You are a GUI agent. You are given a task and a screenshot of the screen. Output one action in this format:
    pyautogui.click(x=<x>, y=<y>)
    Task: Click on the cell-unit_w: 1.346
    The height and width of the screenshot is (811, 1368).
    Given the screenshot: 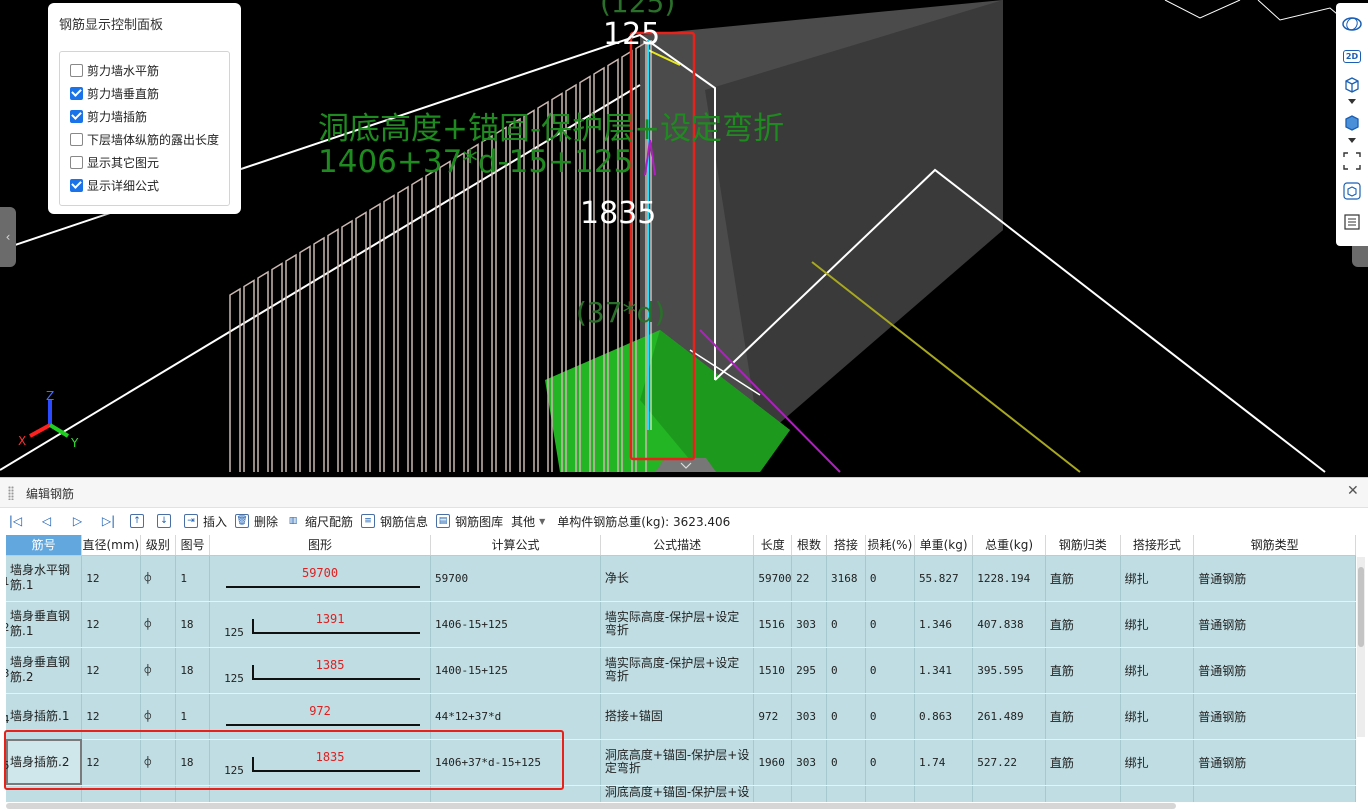 What is the action you would take?
    pyautogui.click(x=944, y=624)
    